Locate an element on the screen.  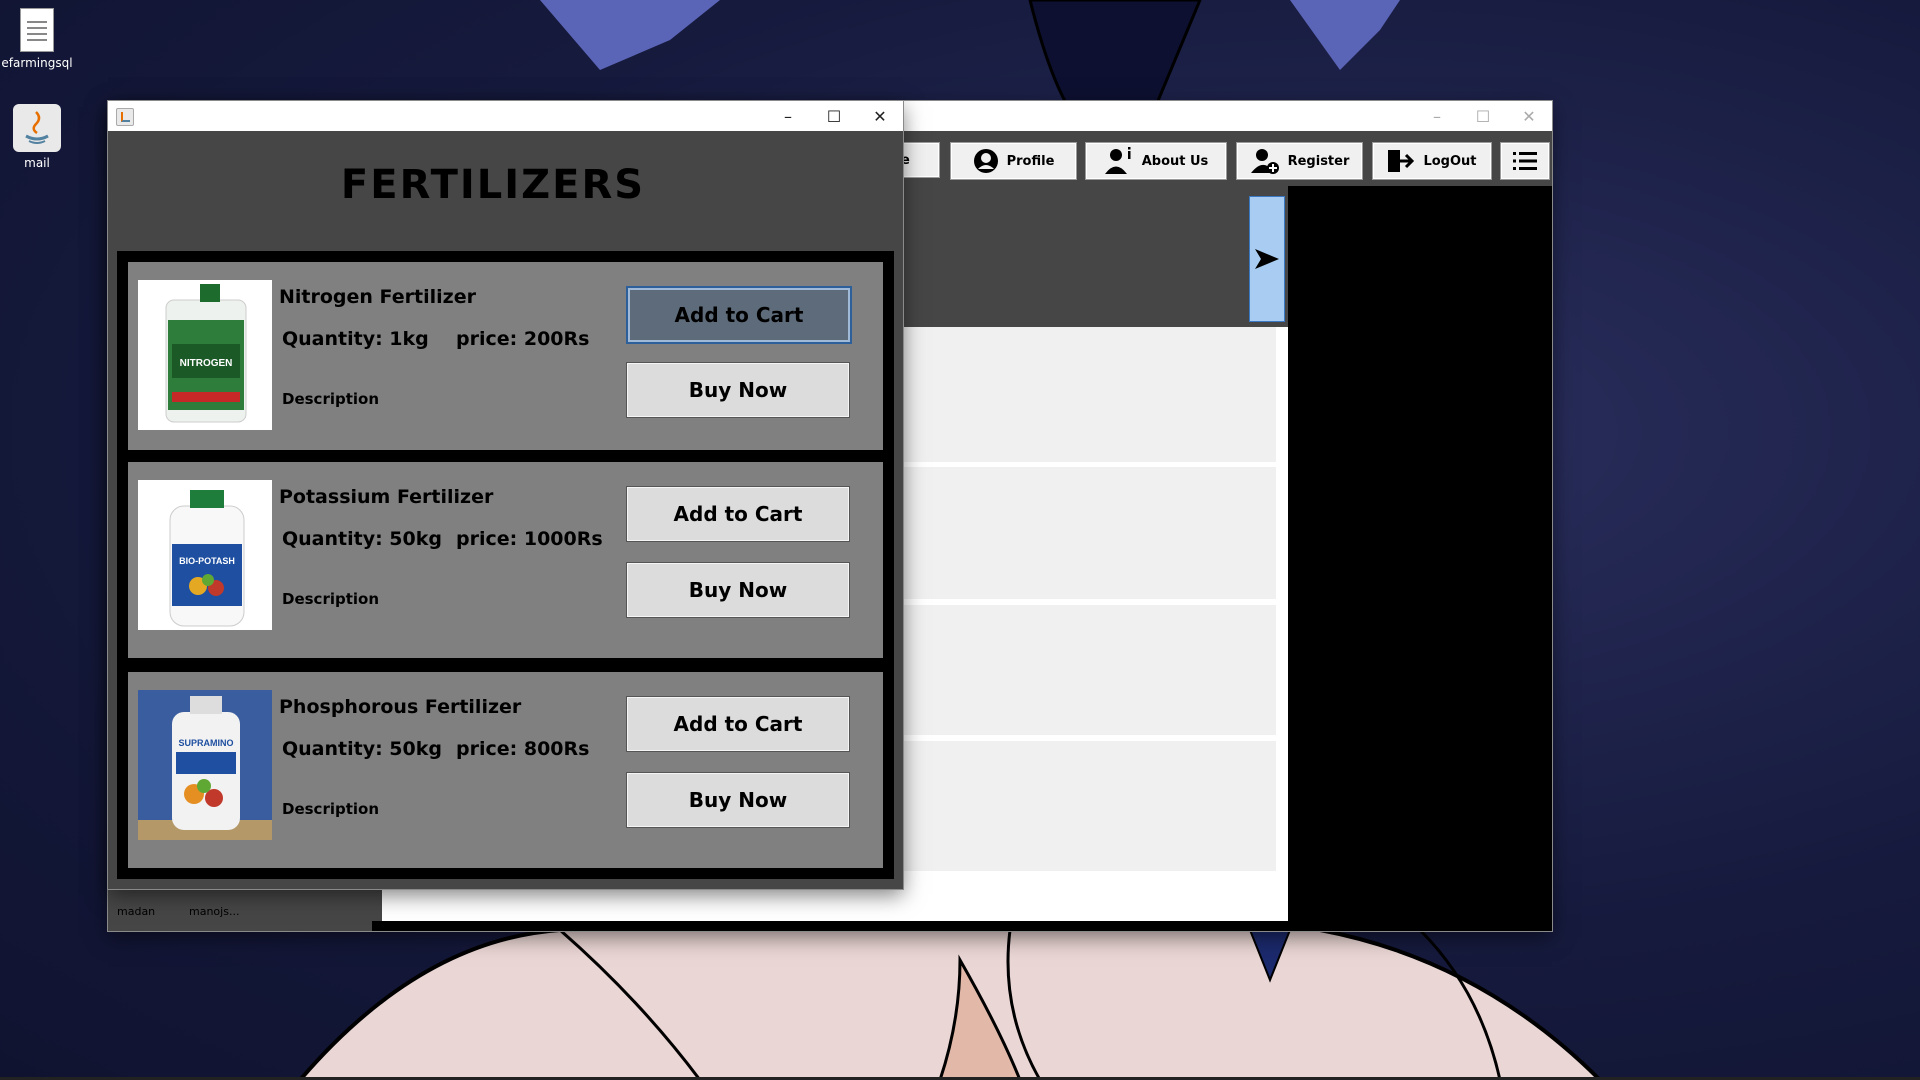
register-button: Register is located at coordinates (1299, 161).